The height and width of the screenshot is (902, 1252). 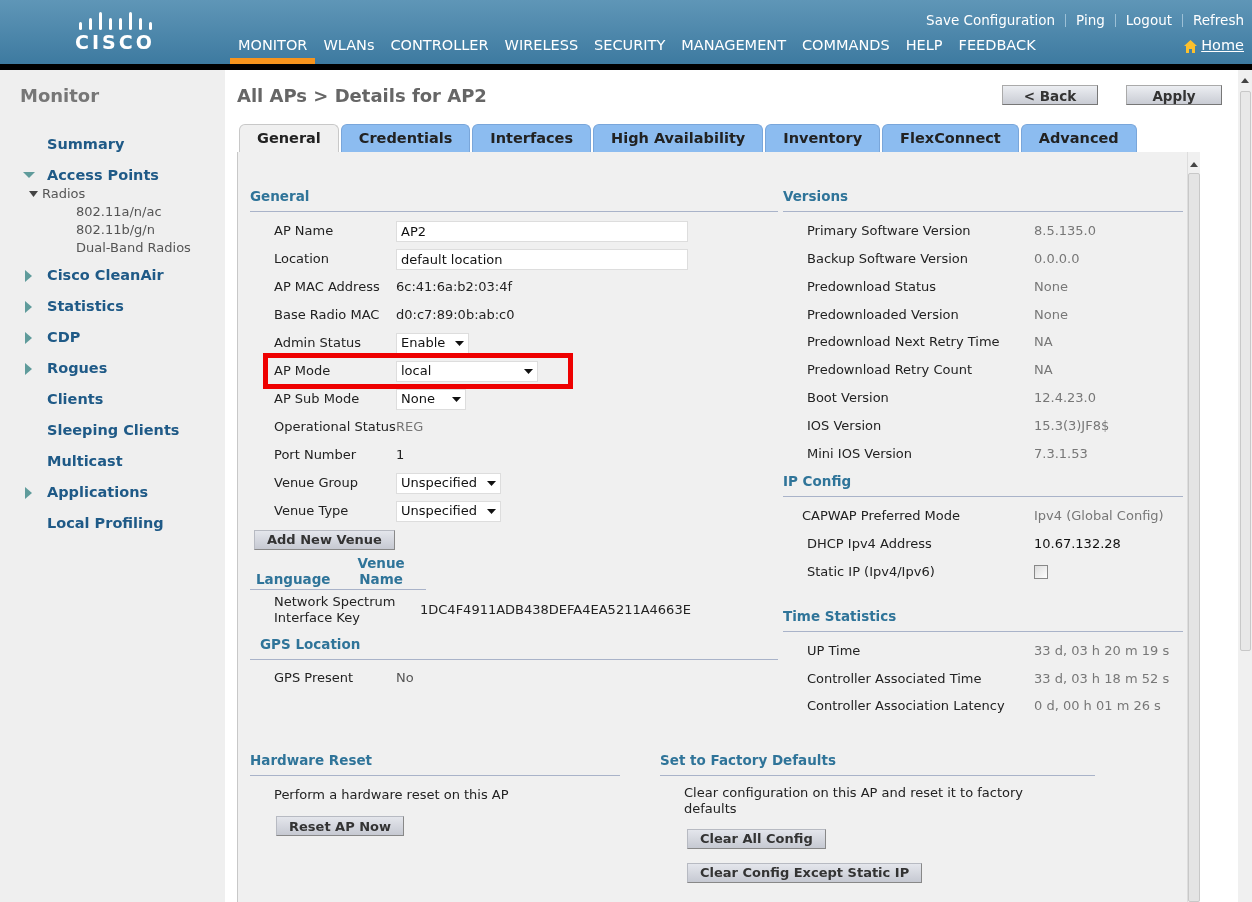 I want to click on nav-tab: COMMANDS, so click(x=846, y=49).